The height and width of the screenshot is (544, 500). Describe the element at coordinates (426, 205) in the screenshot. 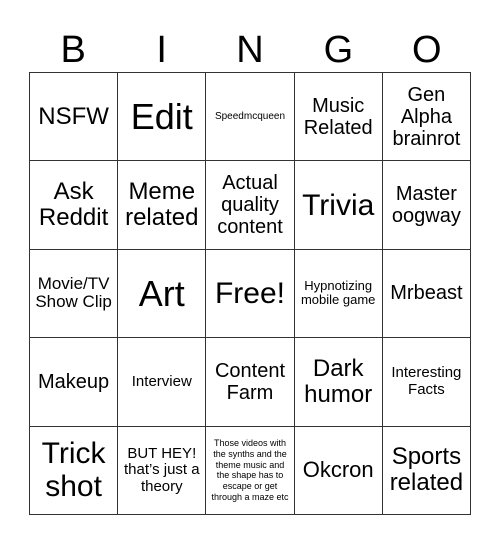

I see `bingo-cell-r2c5: Master oogway` at that location.